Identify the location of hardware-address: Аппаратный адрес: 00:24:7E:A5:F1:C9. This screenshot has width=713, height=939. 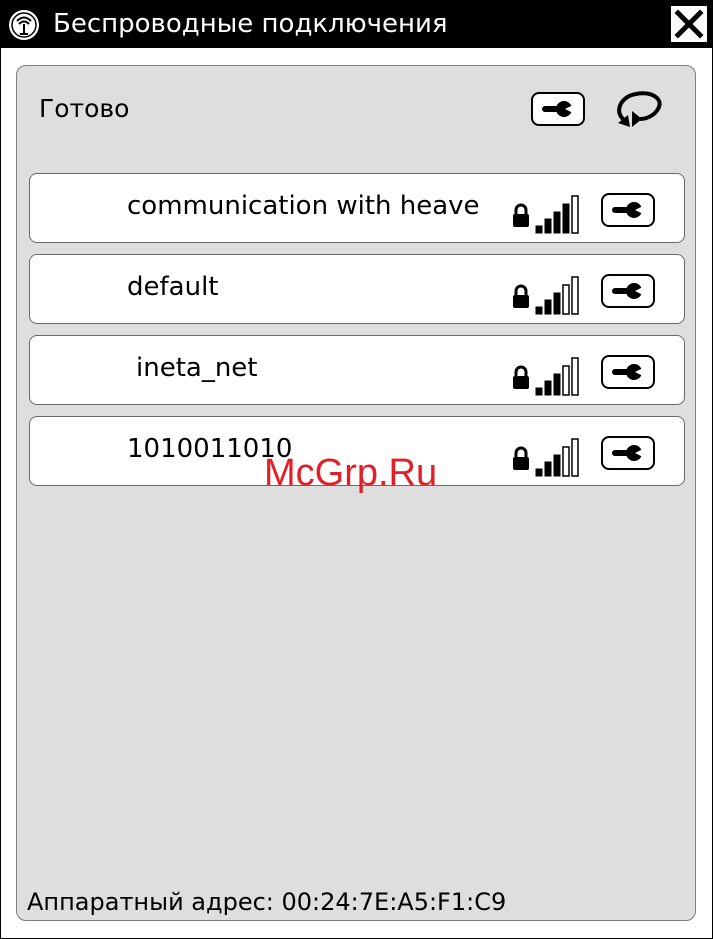
(267, 902).